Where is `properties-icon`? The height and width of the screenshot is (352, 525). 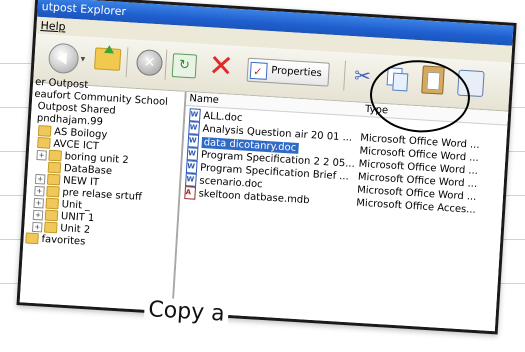 properties-icon is located at coordinates (258, 70).